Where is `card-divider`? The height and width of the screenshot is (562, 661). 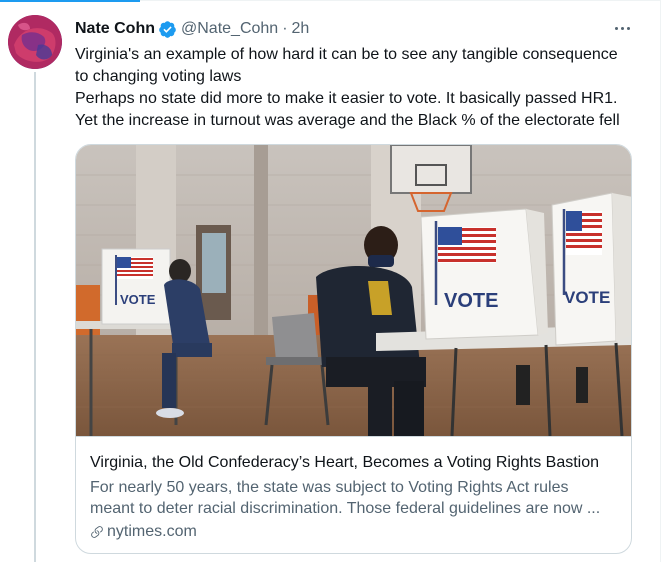
card-divider is located at coordinates (353, 436).